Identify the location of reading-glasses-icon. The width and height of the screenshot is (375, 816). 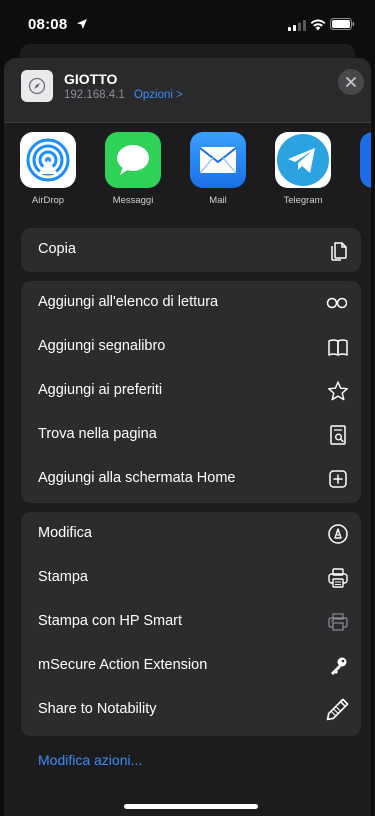
(337, 303).